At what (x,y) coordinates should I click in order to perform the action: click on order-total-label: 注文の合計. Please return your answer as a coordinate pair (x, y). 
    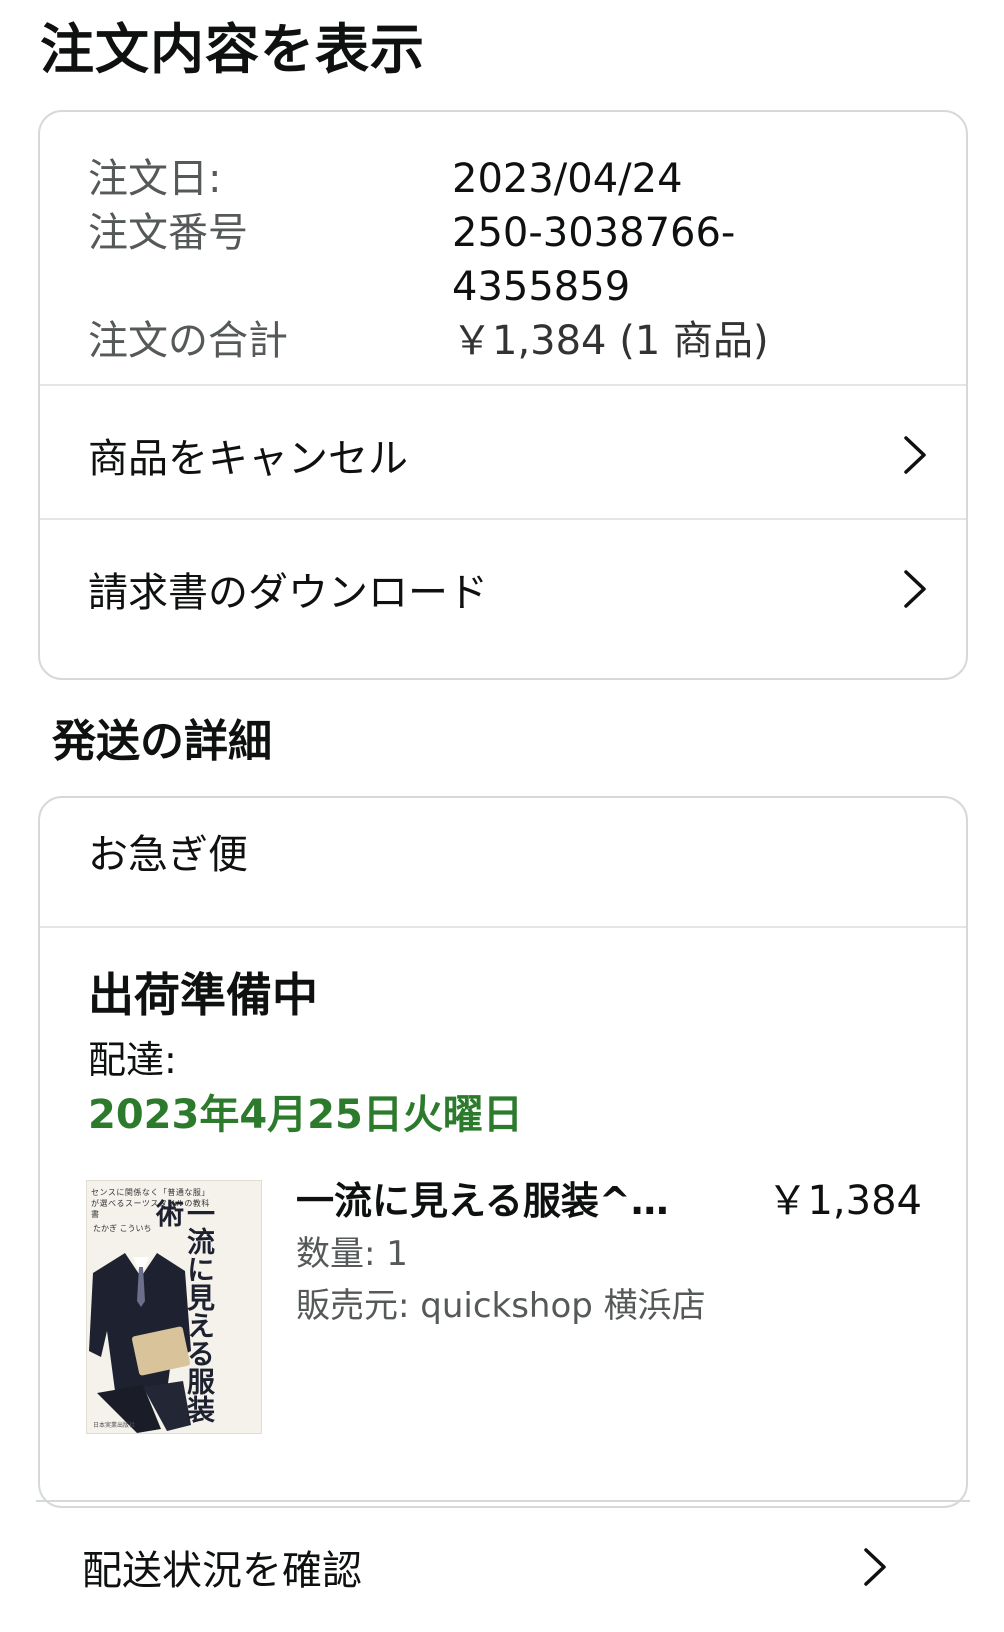
    Looking at the image, I should click on (188, 341).